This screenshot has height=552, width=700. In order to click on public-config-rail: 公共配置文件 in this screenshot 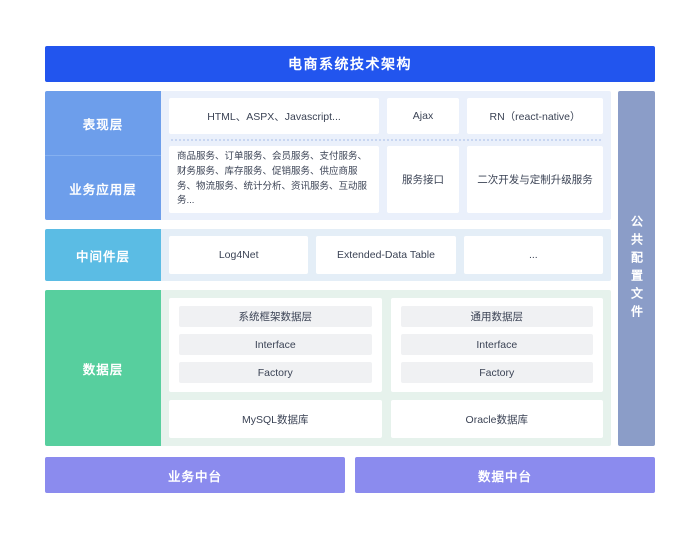, I will do `click(636, 268)`.